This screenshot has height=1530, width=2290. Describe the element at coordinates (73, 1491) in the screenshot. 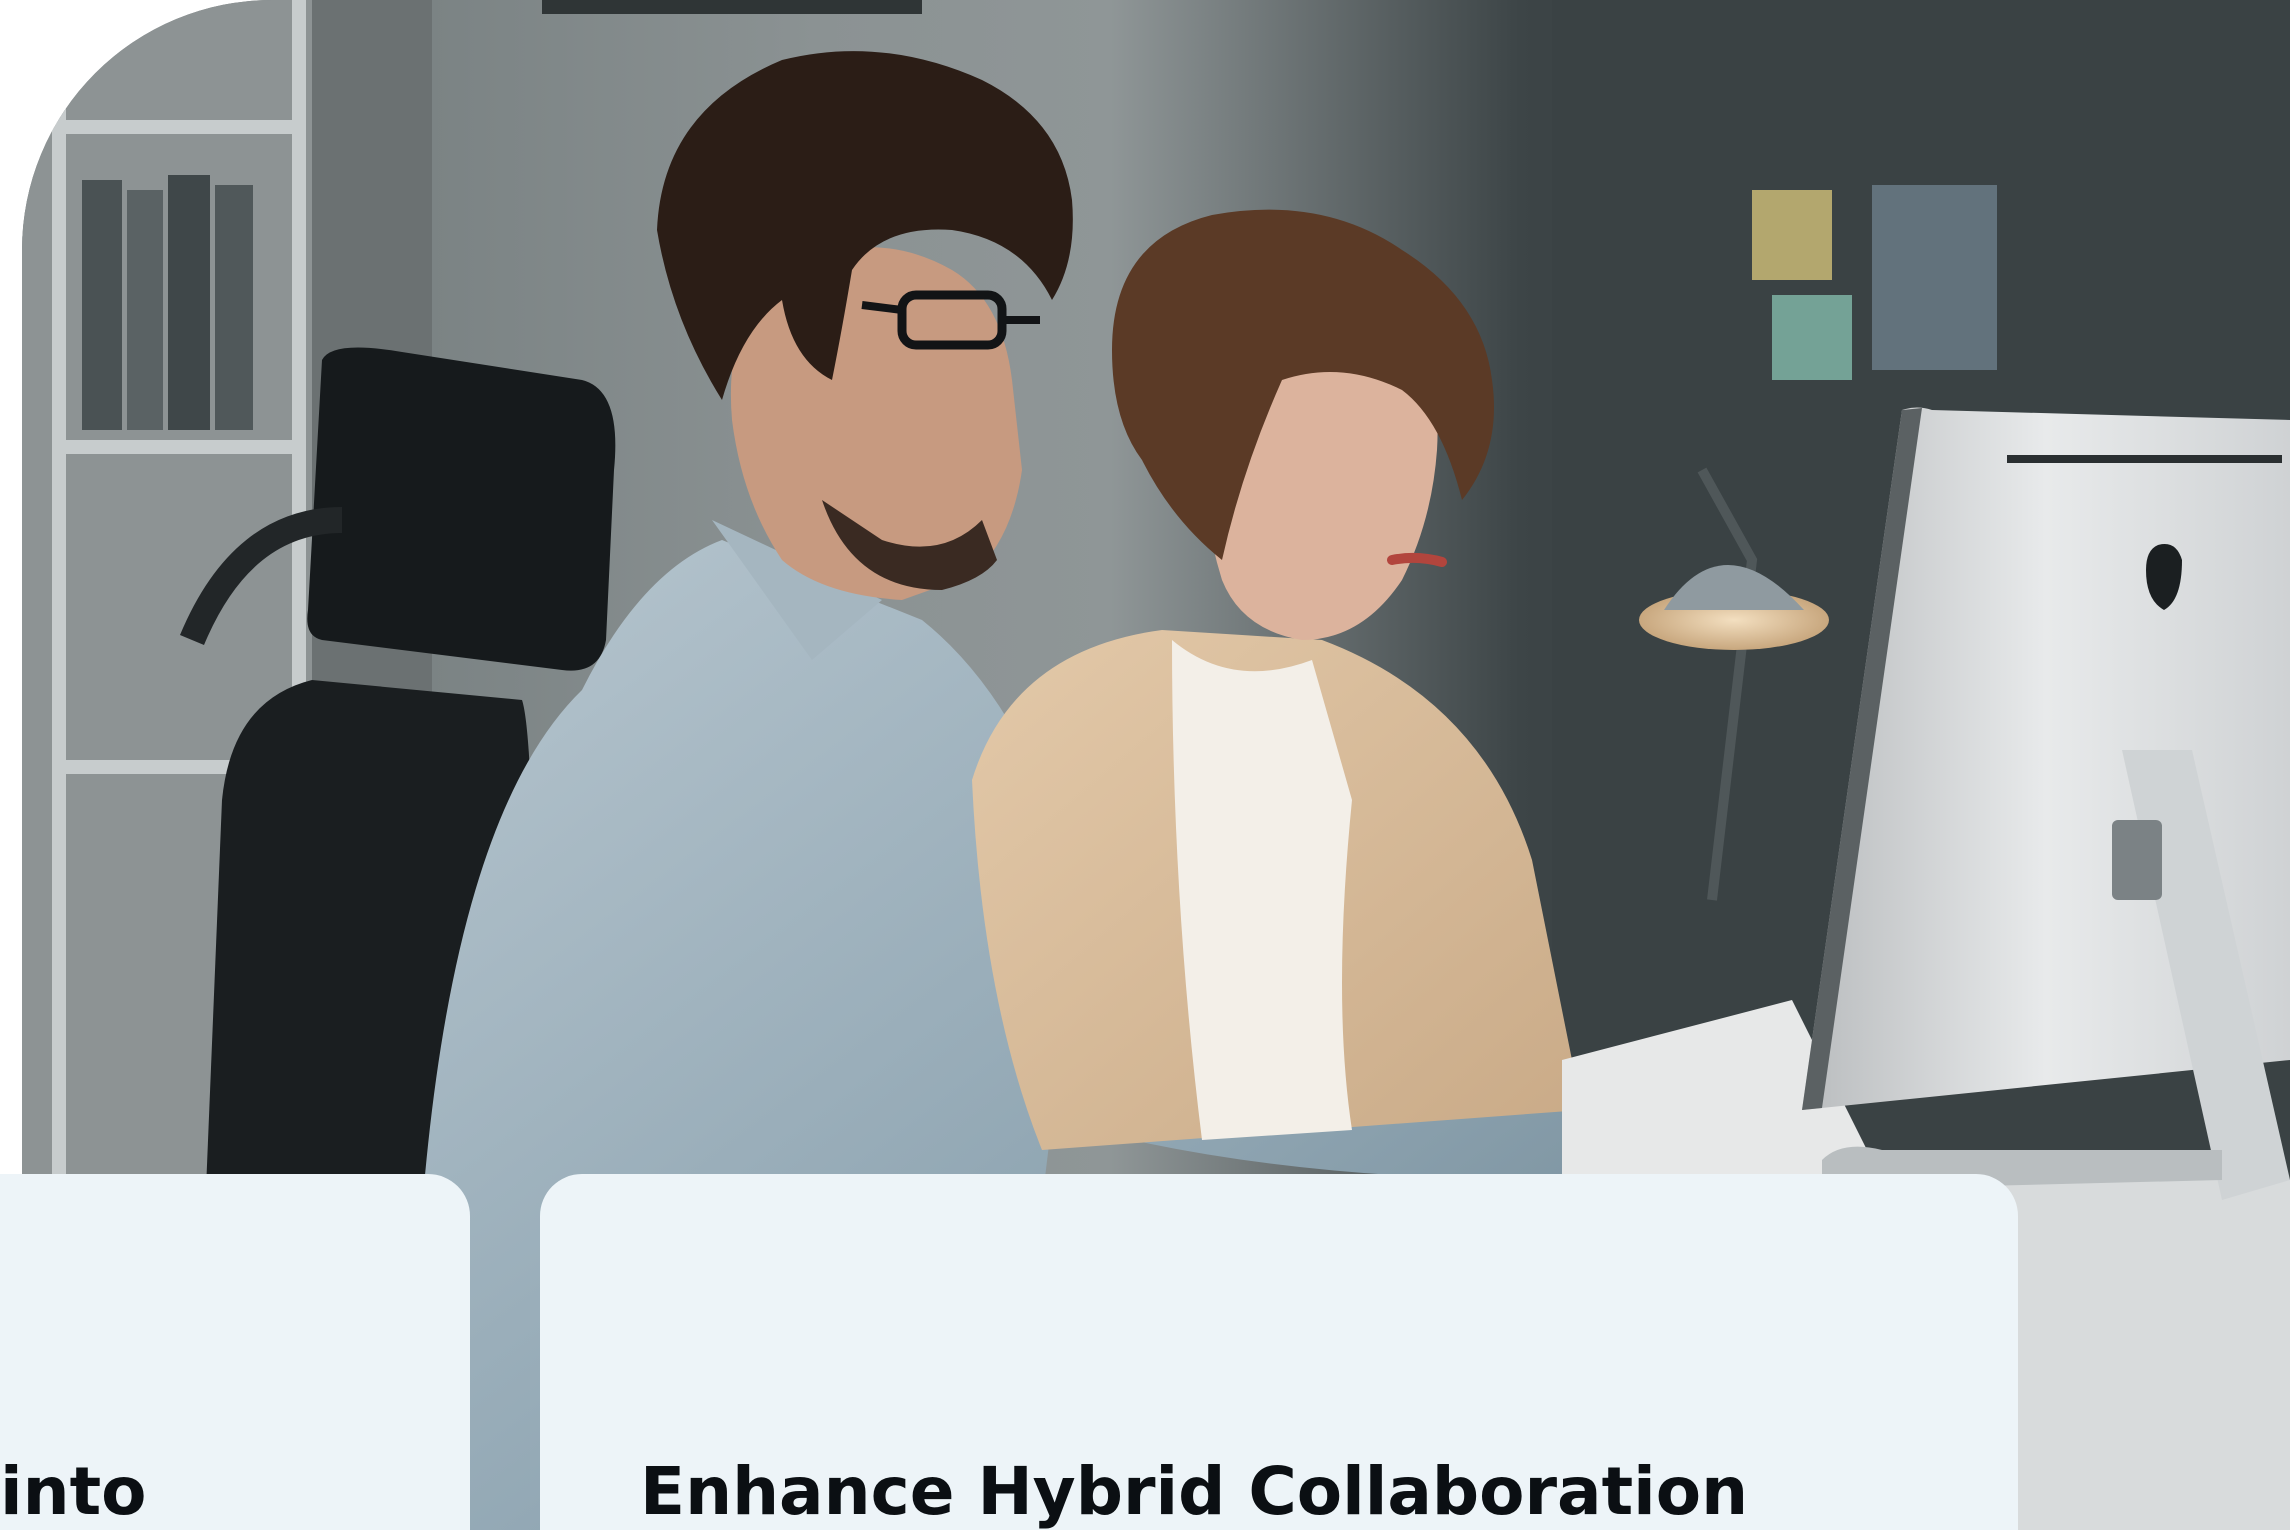

I see `left-card-title: into` at that location.